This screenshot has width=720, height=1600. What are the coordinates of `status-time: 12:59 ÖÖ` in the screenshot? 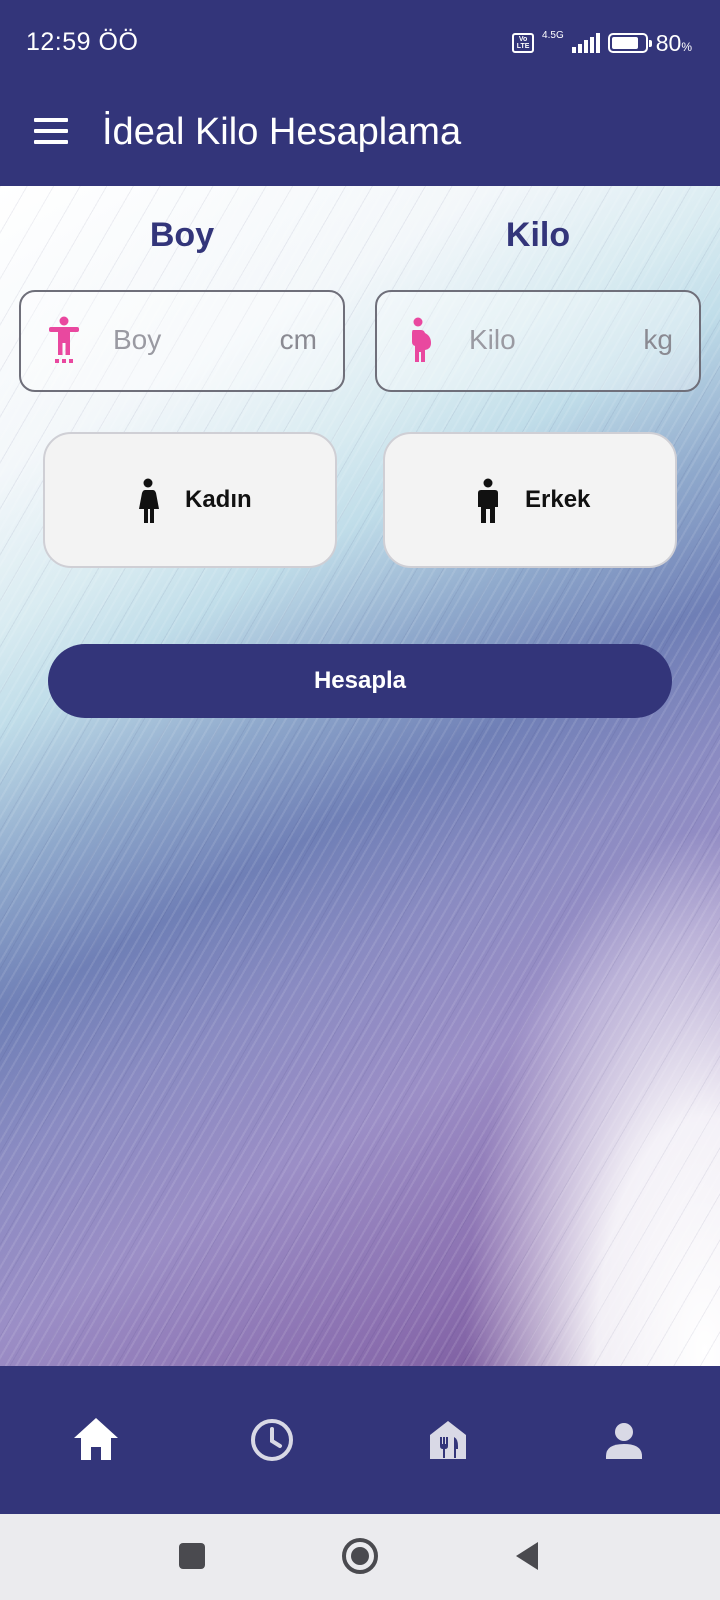 It's located at (82, 42).